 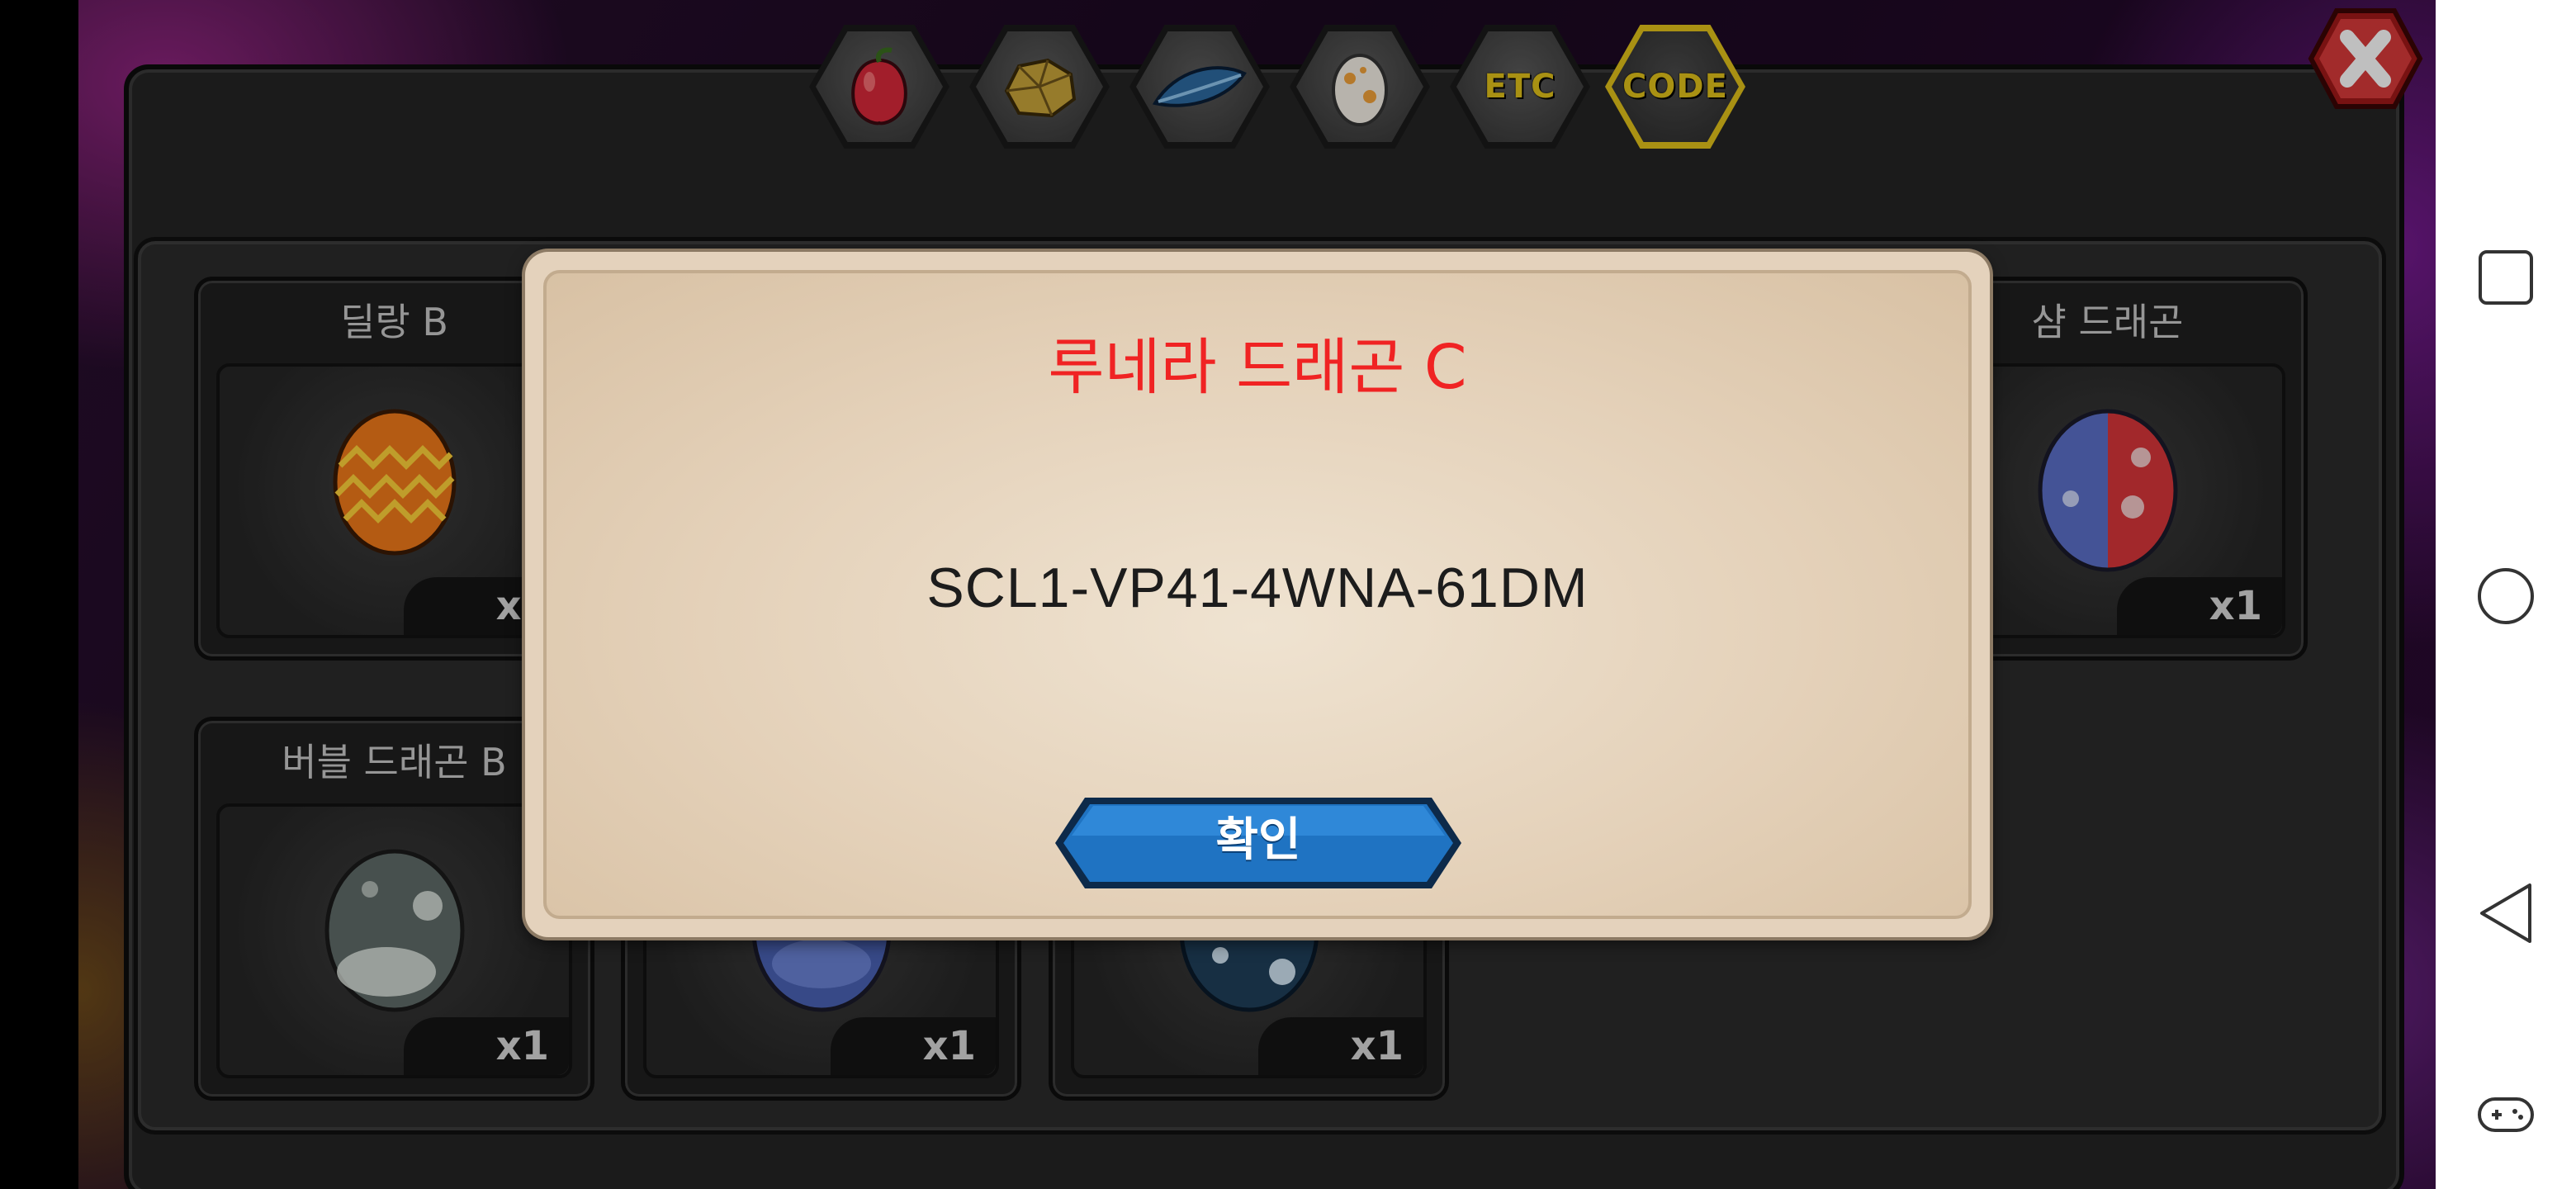 I want to click on game-mode-button, so click(x=2506, y=1114).